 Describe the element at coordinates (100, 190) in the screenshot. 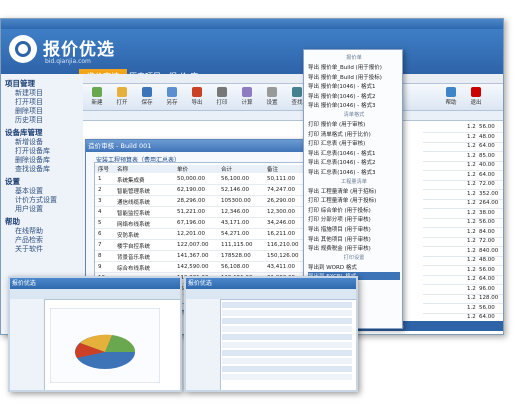

I see `table-cell: 2` at that location.